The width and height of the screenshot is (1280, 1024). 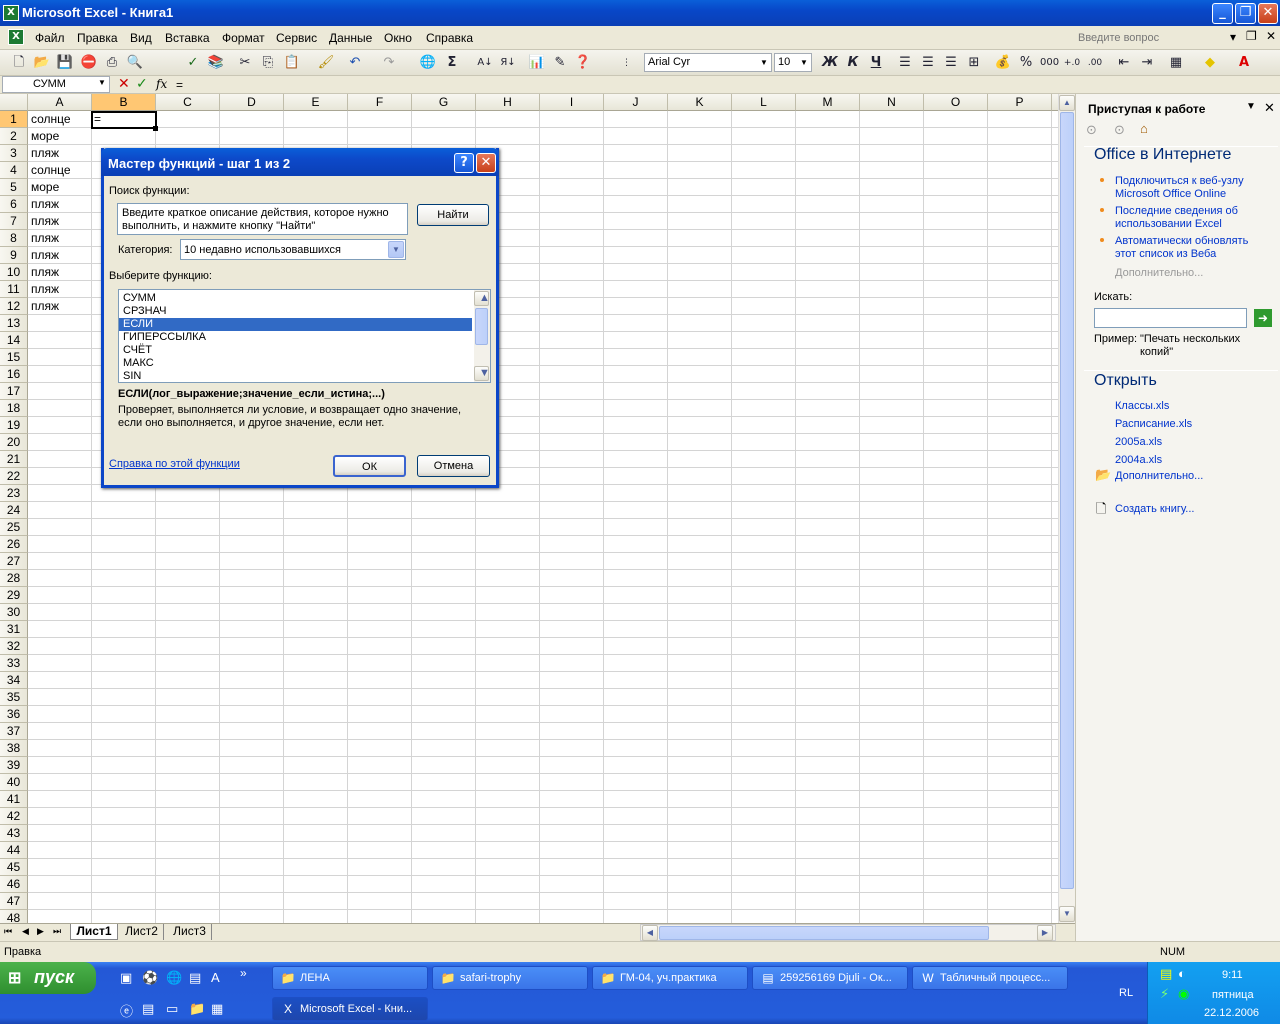 I want to click on close-button: ✕, so click(x=1268, y=13).